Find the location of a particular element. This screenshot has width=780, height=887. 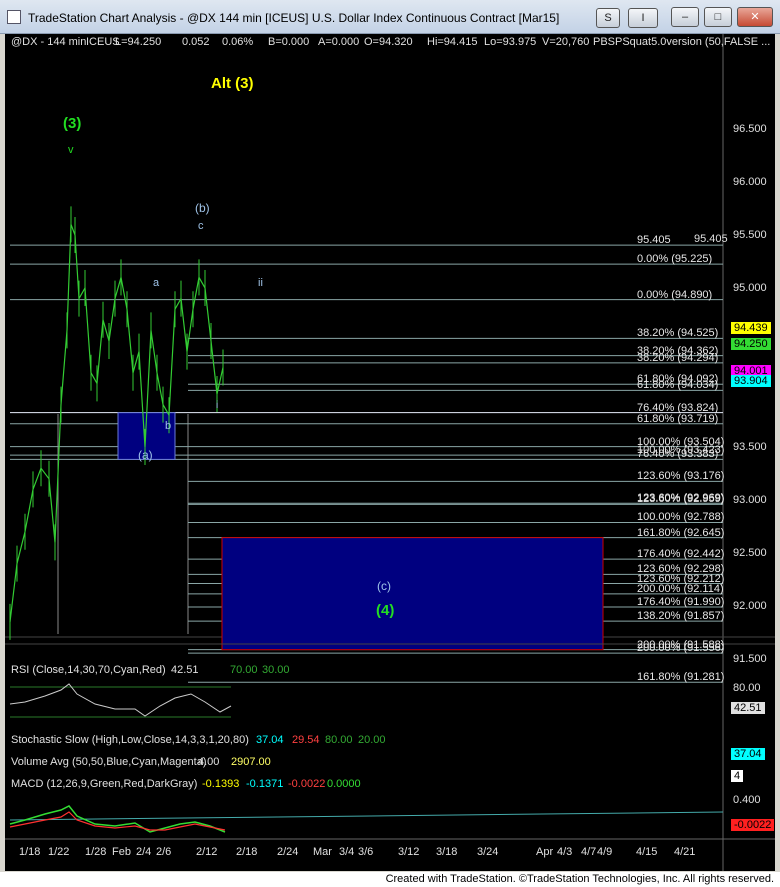

header-symbol: @DX - 144 min is located at coordinates (49, 42).